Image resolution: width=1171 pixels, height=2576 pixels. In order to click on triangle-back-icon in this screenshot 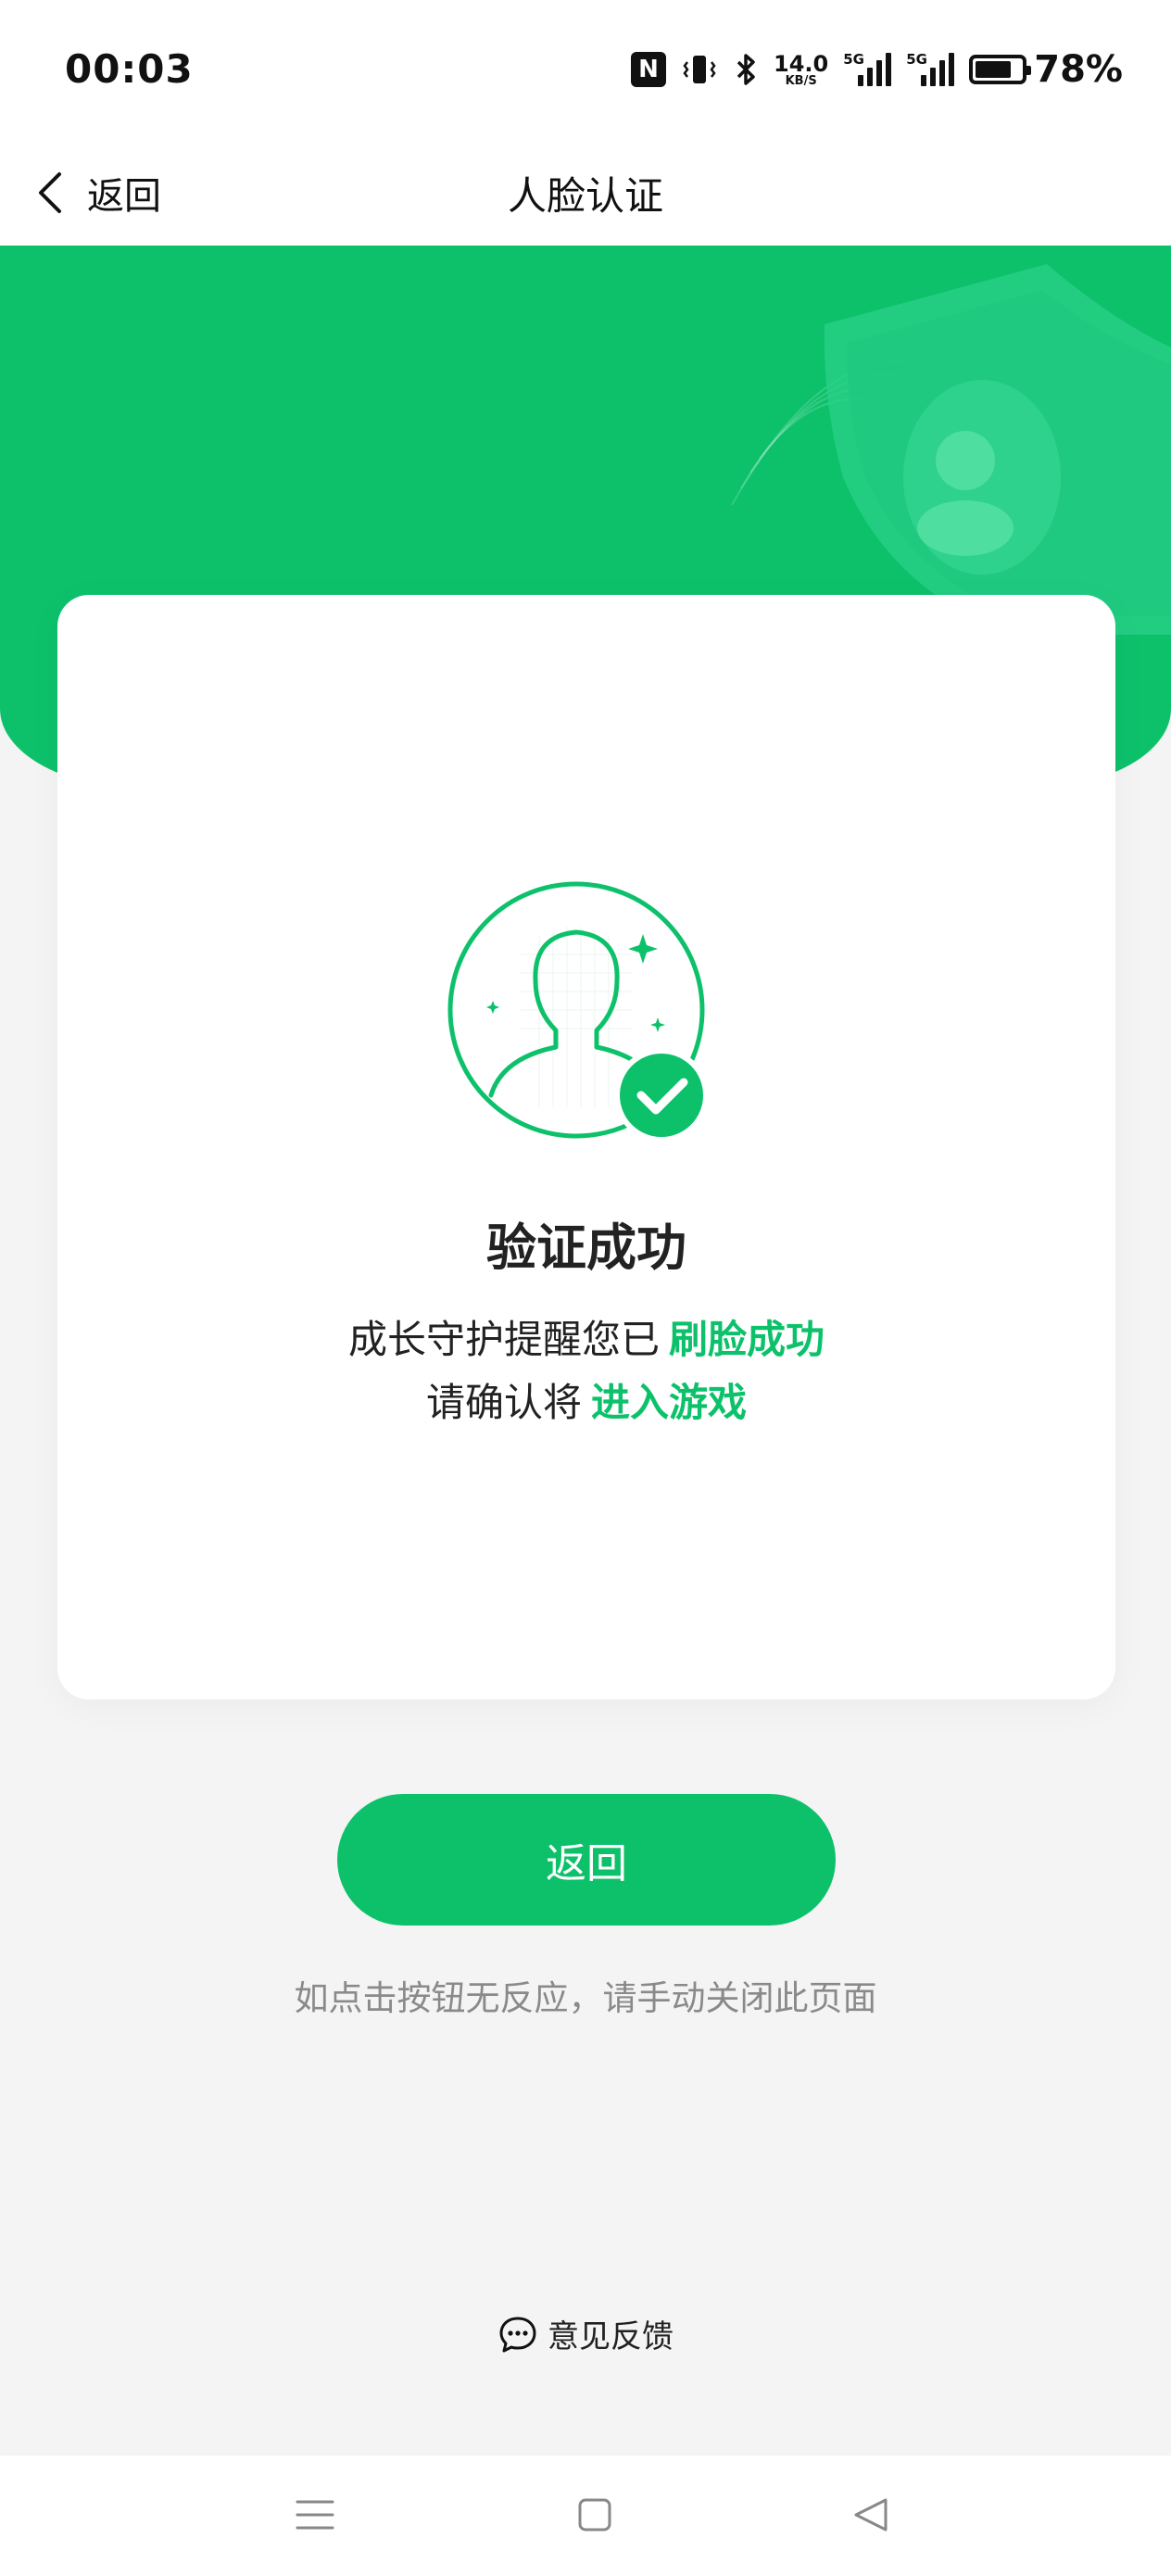, I will do `click(871, 2515)`.